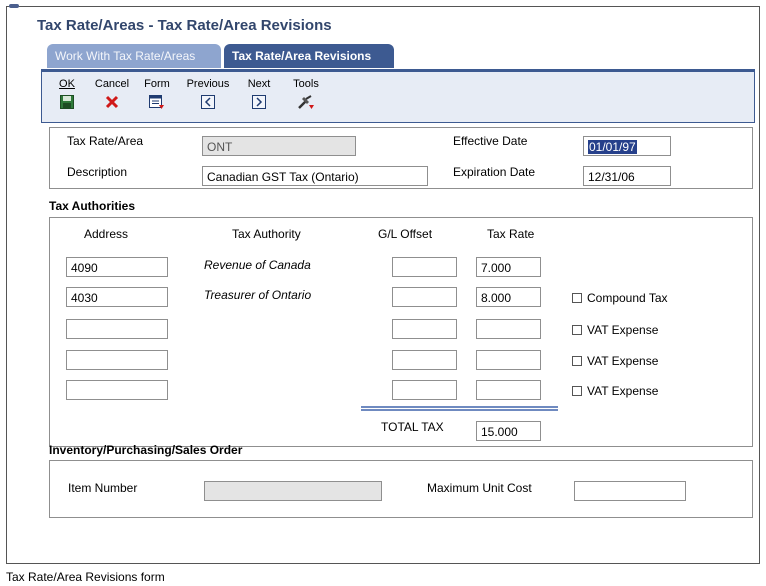 This screenshot has width=766, height=586. What do you see at coordinates (309, 56) in the screenshot?
I see `tab-tax-rate-area-revisions: Tax Rate/Area Revisions` at bounding box center [309, 56].